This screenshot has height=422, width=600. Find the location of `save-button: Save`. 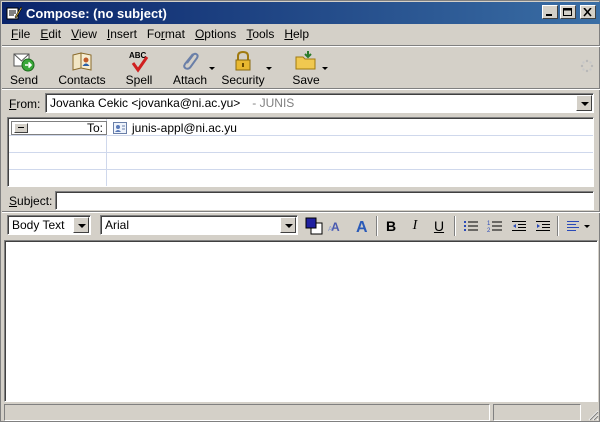

save-button: Save is located at coordinates (306, 67).